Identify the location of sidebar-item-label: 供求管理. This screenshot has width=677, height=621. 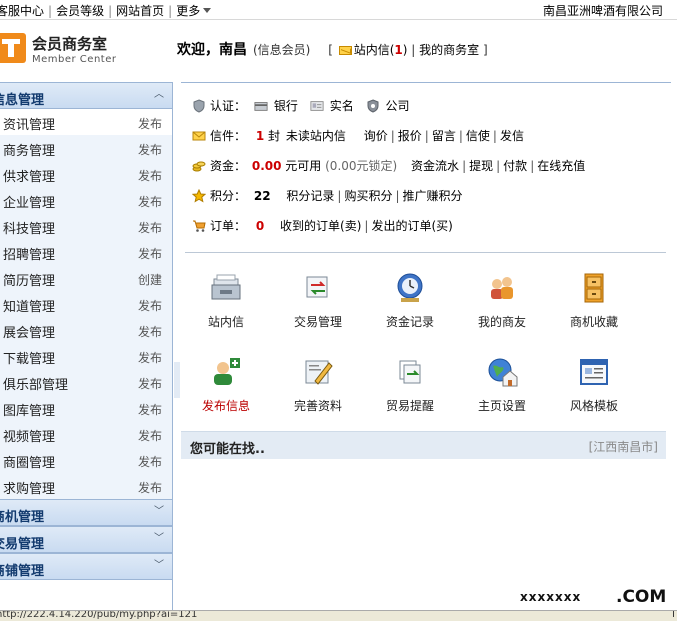
(29, 177).